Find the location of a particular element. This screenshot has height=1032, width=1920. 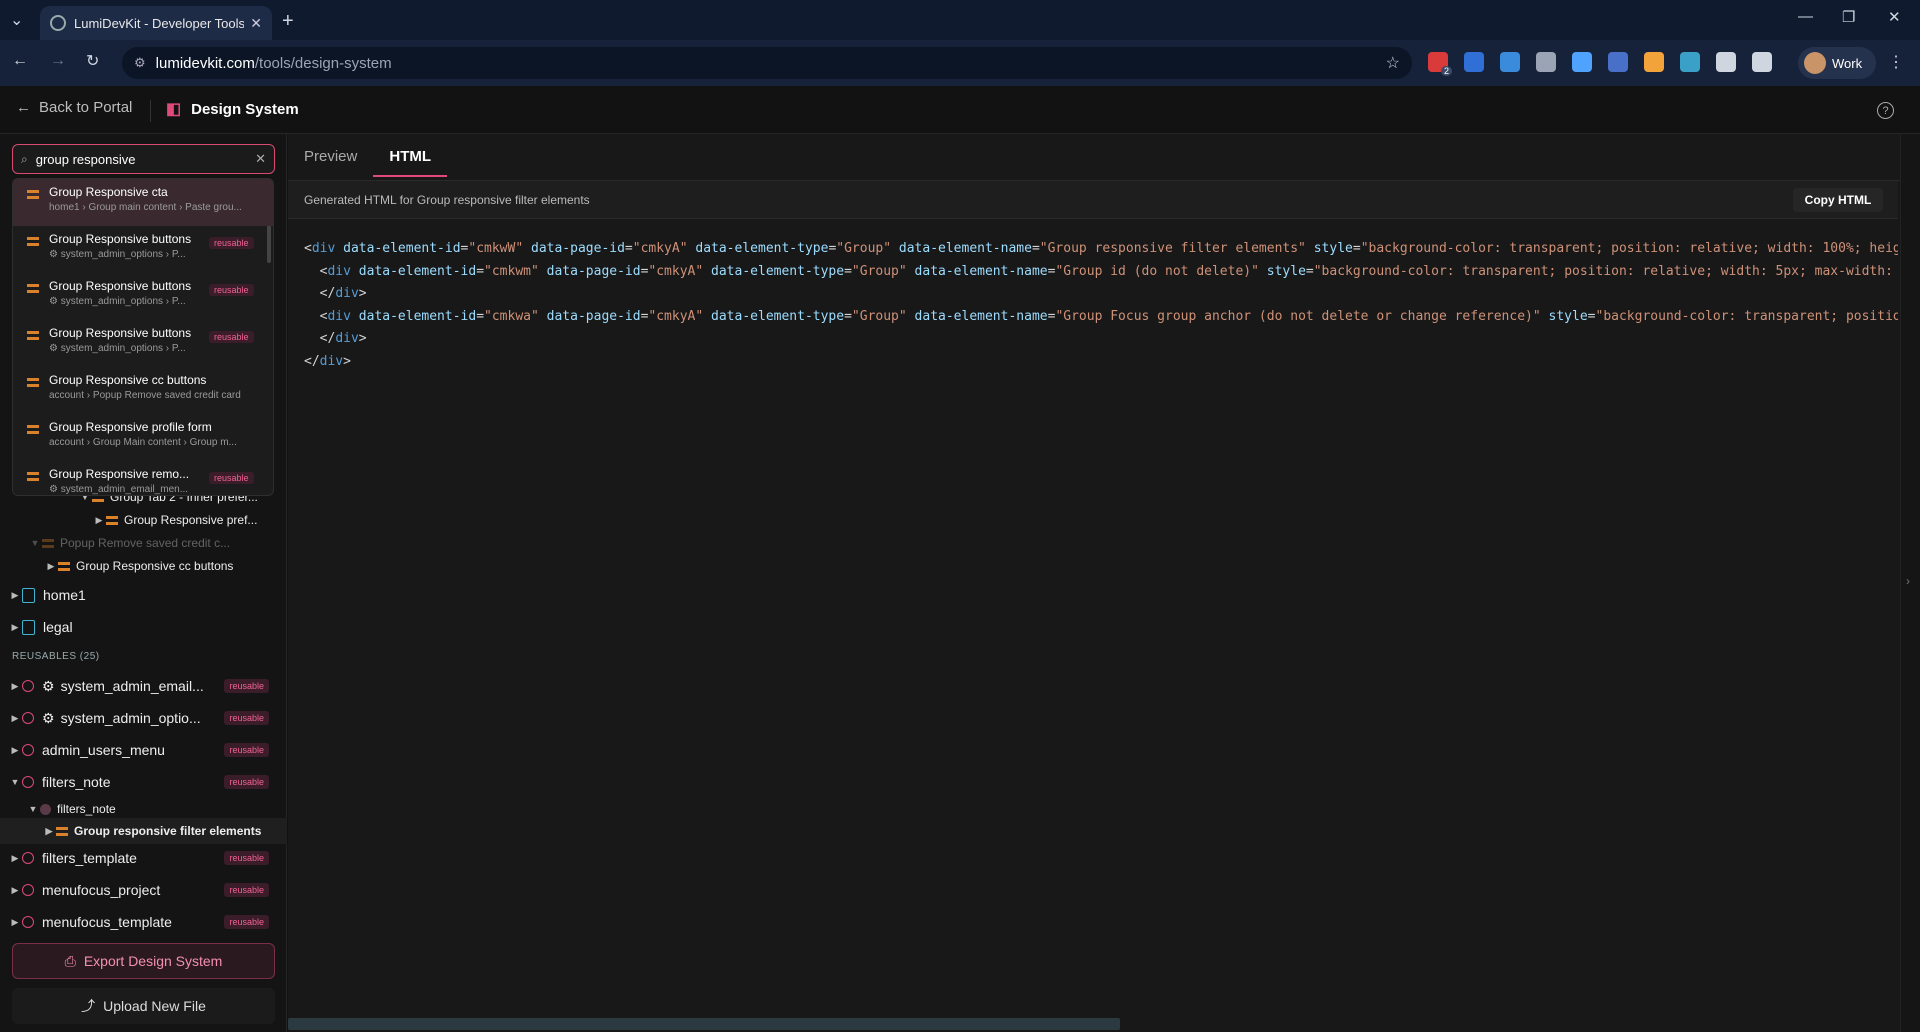

copy-html-button: Copy HTML is located at coordinates (1838, 200).